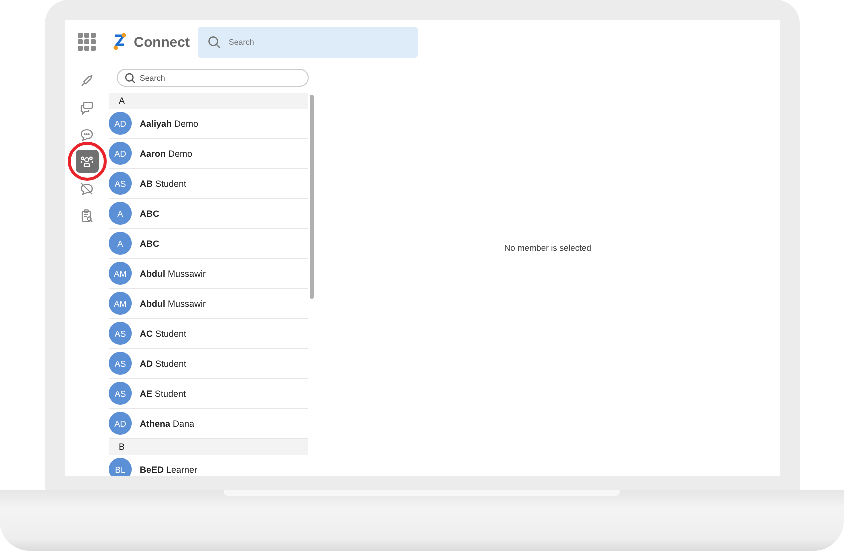  What do you see at coordinates (163, 183) in the screenshot?
I see `member-name: AB Student` at bounding box center [163, 183].